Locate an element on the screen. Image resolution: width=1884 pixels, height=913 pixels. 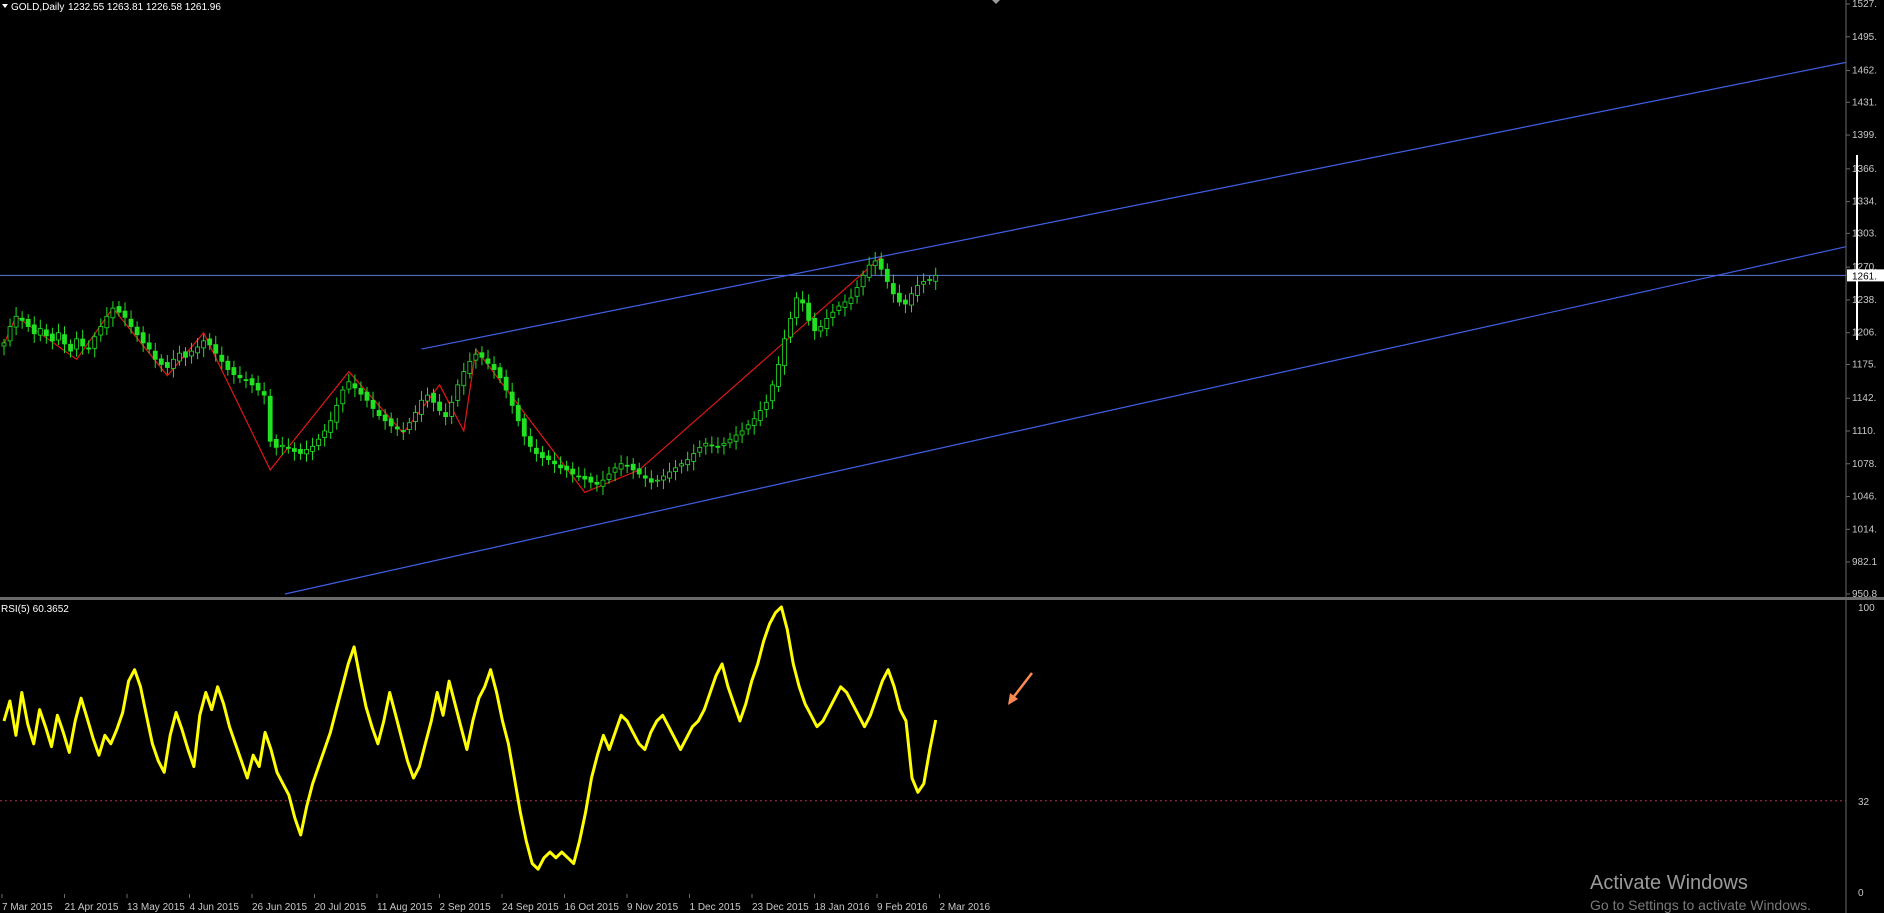
chart-shift-marker is located at coordinates (996, 2).